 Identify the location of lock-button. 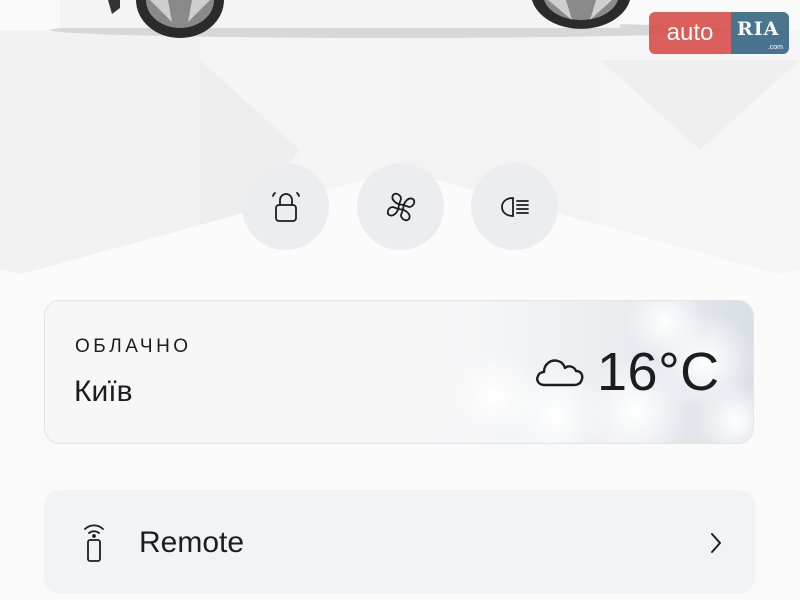
(285, 206).